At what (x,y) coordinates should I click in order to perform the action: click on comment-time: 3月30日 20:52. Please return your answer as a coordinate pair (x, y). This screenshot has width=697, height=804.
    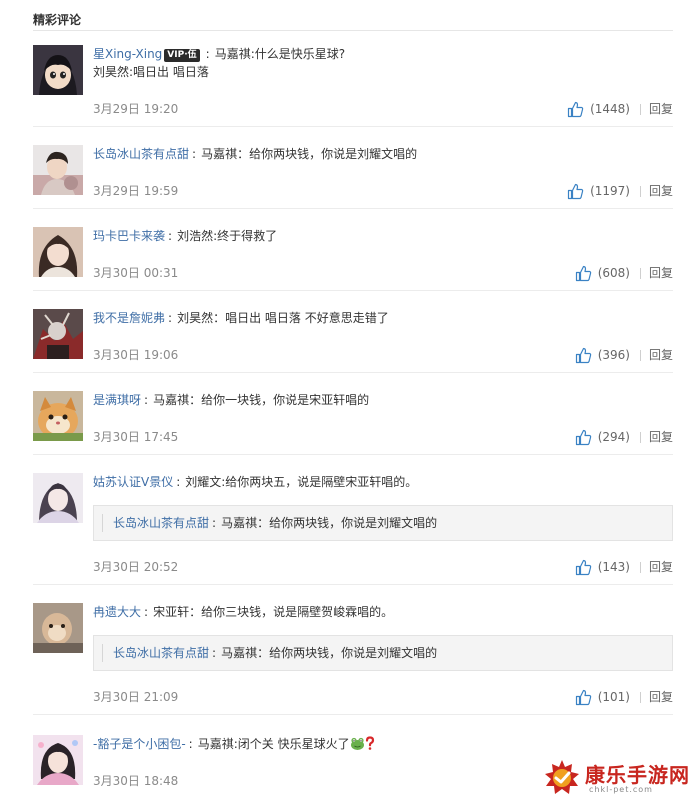
    Looking at the image, I should click on (136, 567).